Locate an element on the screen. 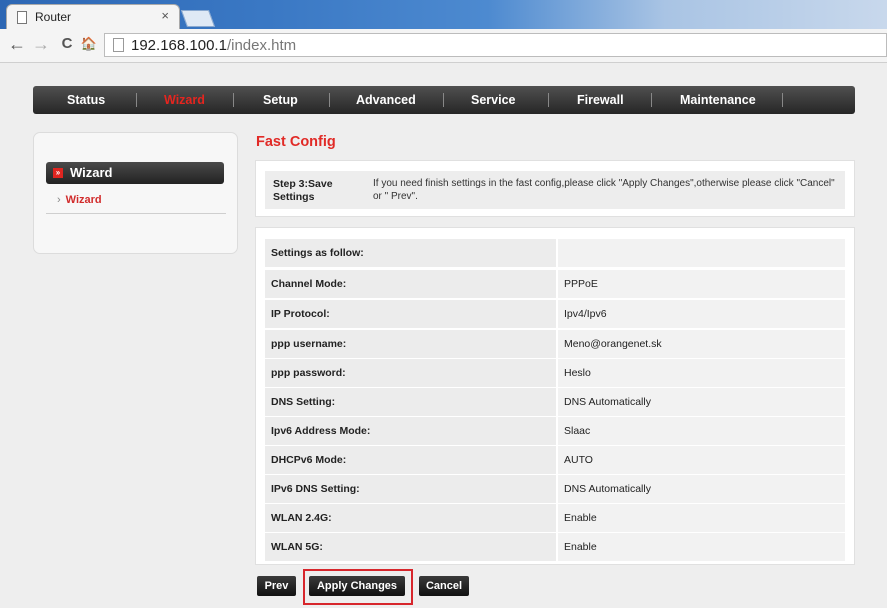 This screenshot has height=608, width=887. settings-header-row: Settings as follow: is located at coordinates (555, 253).